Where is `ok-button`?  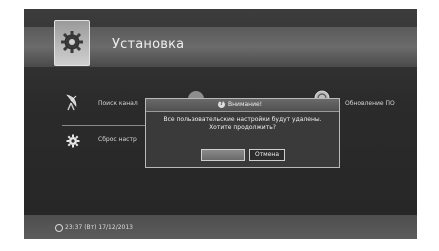 ok-button is located at coordinates (223, 155).